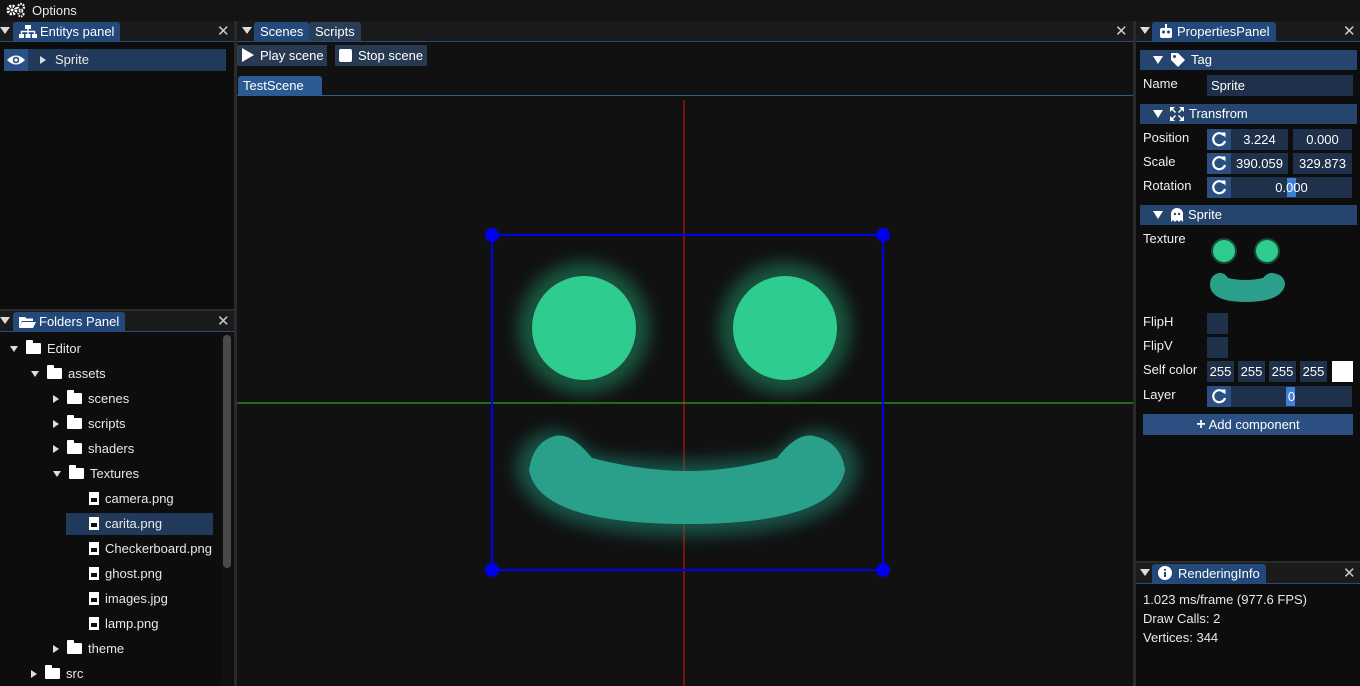 The width and height of the screenshot is (1360, 686). I want to click on scene-panel-header: Scenes Scripts ✕, so click(685, 31).